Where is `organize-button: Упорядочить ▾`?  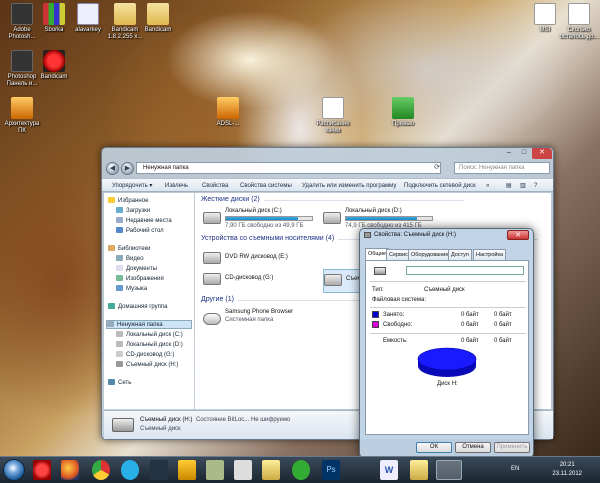 organize-button: Упорядочить ▾ is located at coordinates (132, 186).